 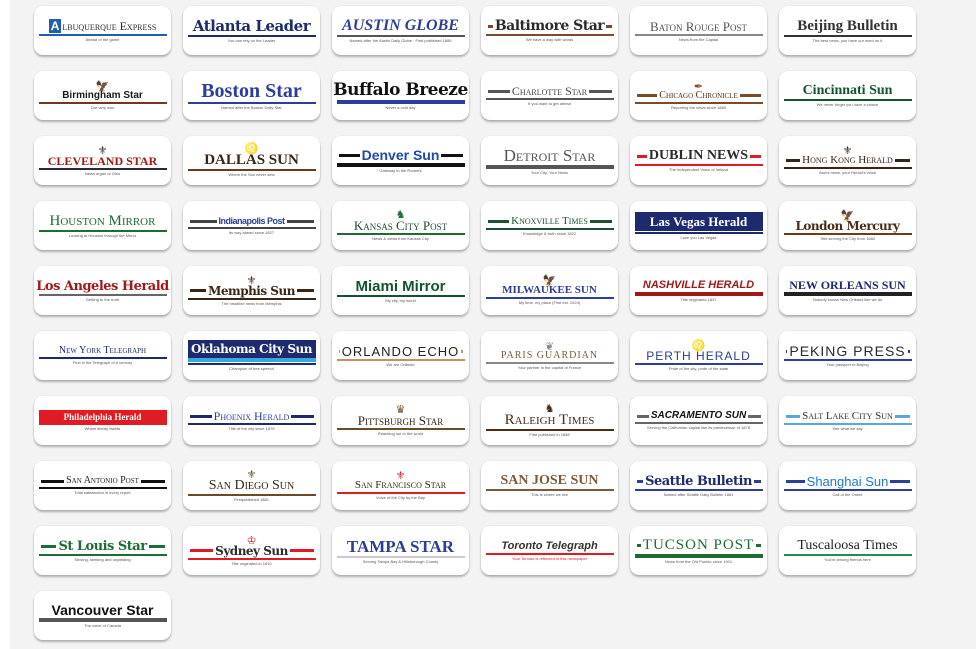 I want to click on newspaper-card-salt-lake-city-sun: Salt Lake City Sun See what we say, so click(x=847, y=420).